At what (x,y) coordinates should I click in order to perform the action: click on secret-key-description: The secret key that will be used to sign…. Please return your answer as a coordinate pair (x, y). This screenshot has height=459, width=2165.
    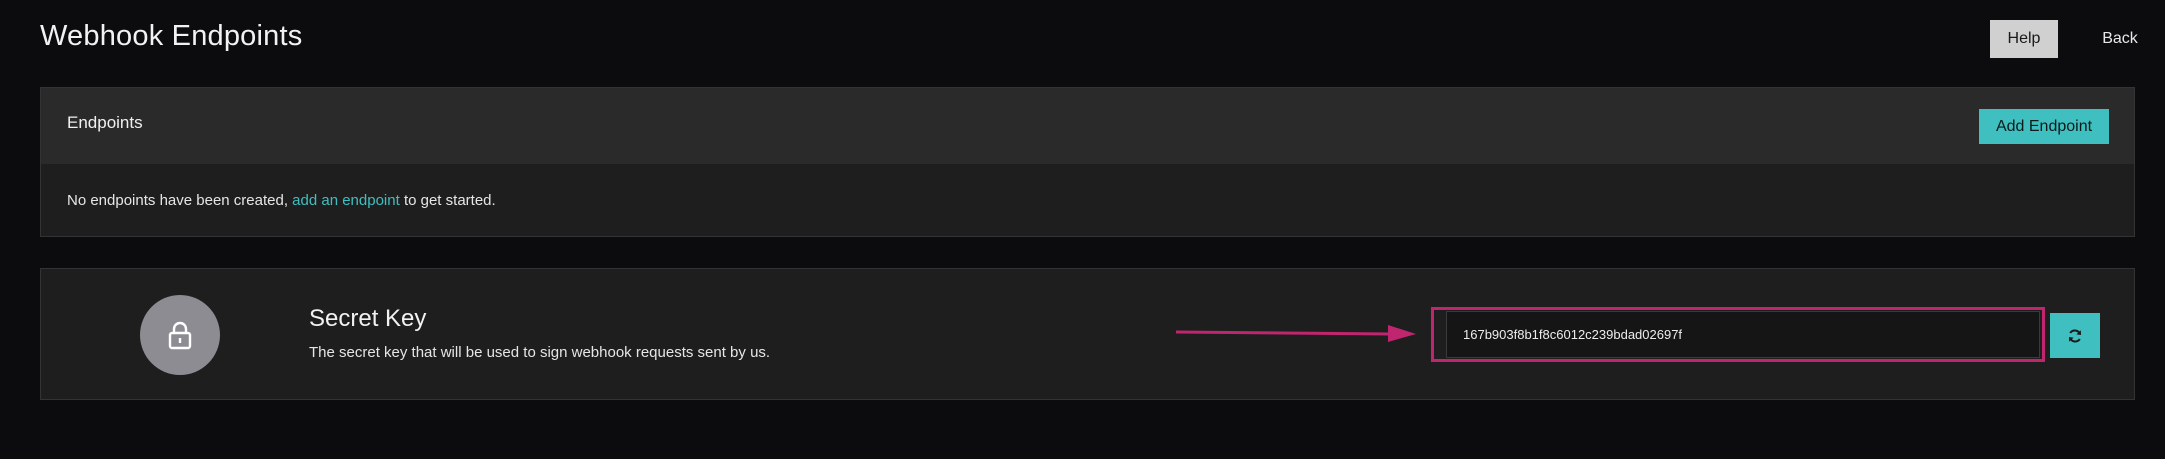
    Looking at the image, I should click on (540, 352).